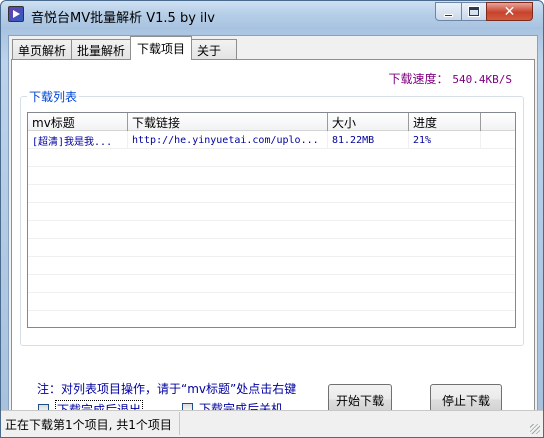  Describe the element at coordinates (228, 122) in the screenshot. I see `column-header-link: 下载链接` at that location.